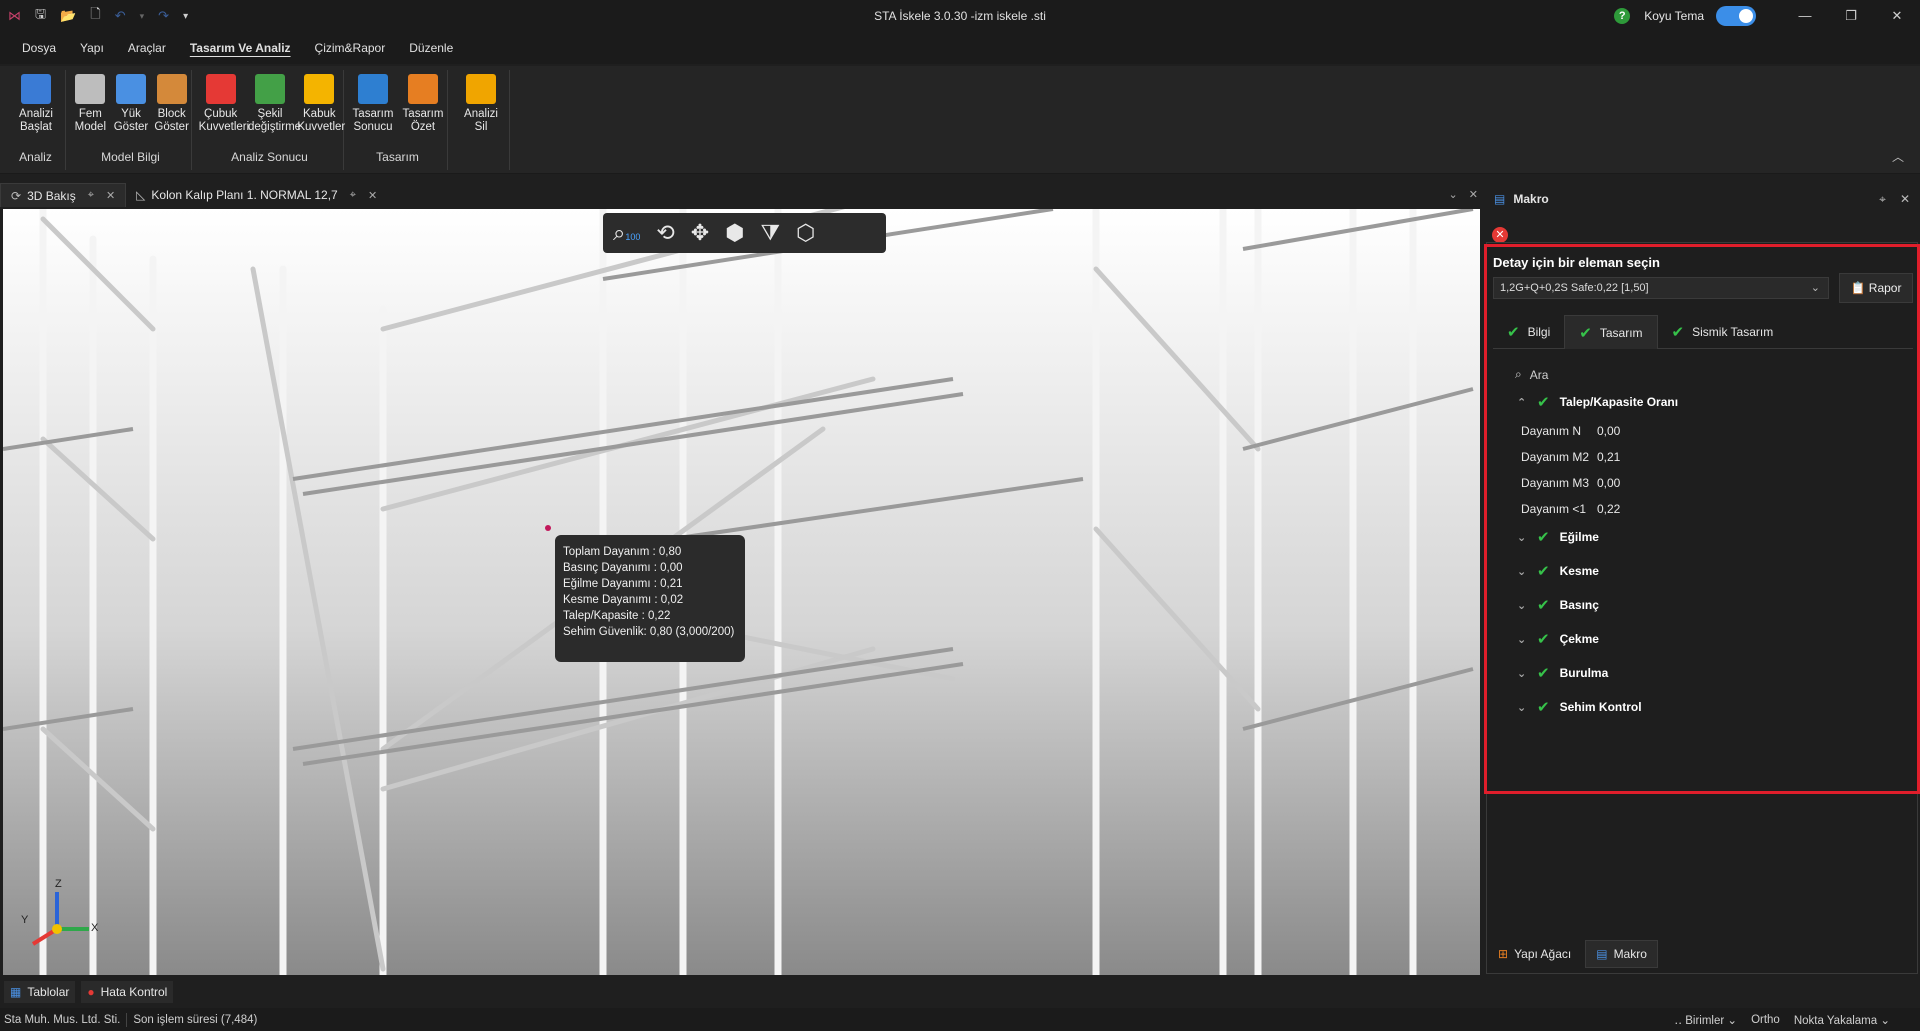  Describe the element at coordinates (1736, 16) in the screenshot. I see `dark-theme-toggle` at that location.